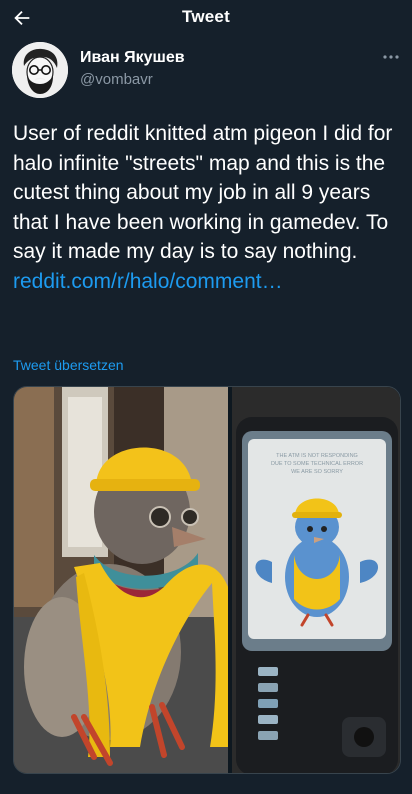  I want to click on translate-tweet-link: Tweet übersetzen, so click(68, 365).